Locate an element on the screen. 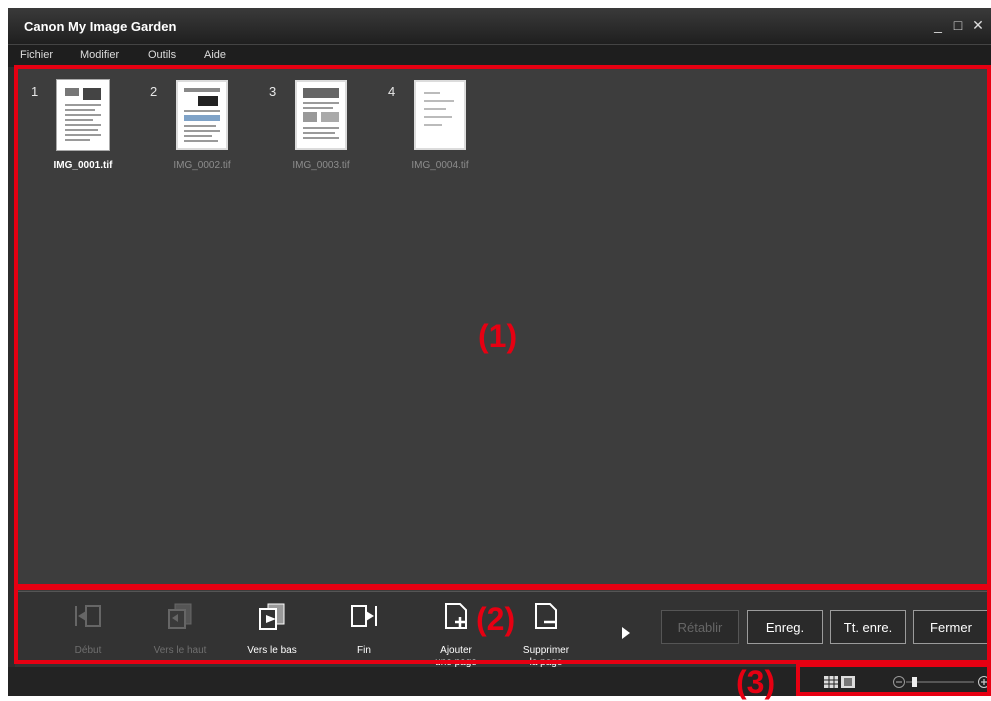 Image resolution: width=991 pixels, height=701 pixels. move-up-icon is located at coordinates (180, 616).